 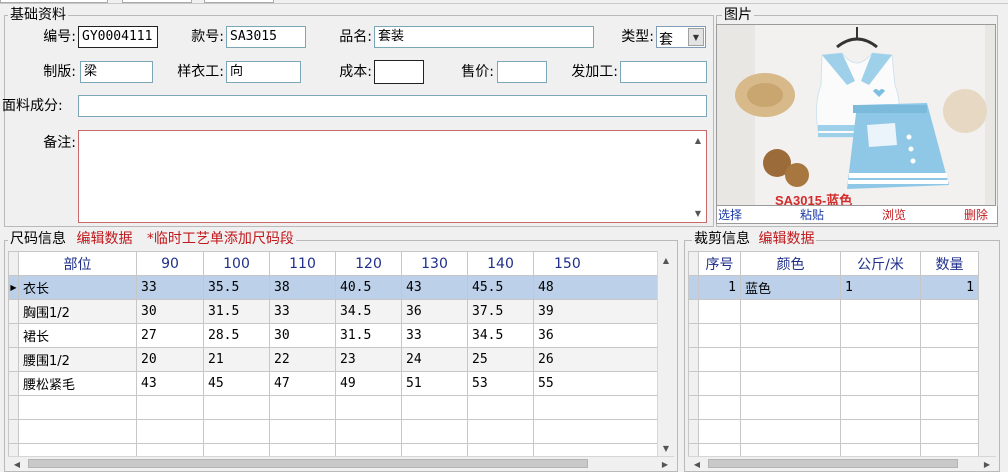 What do you see at coordinates (719, 263) in the screenshot?
I see `cut-col-seq: 序号` at bounding box center [719, 263].